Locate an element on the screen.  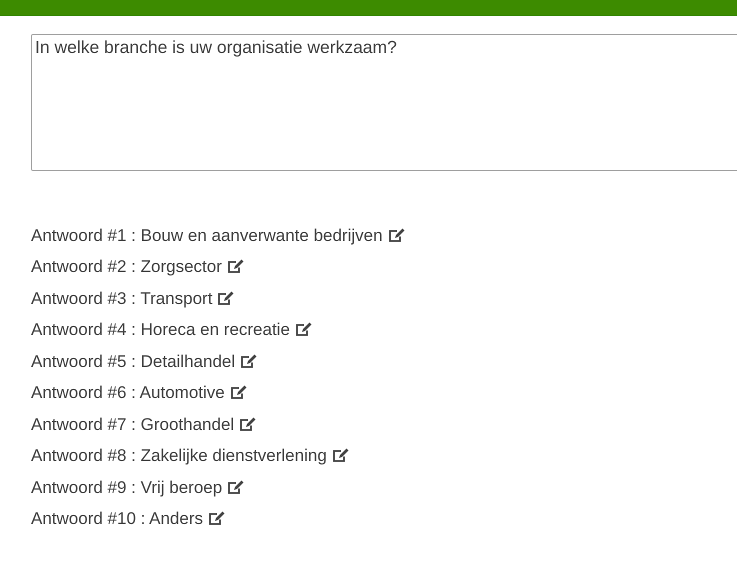
answer-text: Antwoord #9 : Vrij beroep is located at coordinates (126, 487).